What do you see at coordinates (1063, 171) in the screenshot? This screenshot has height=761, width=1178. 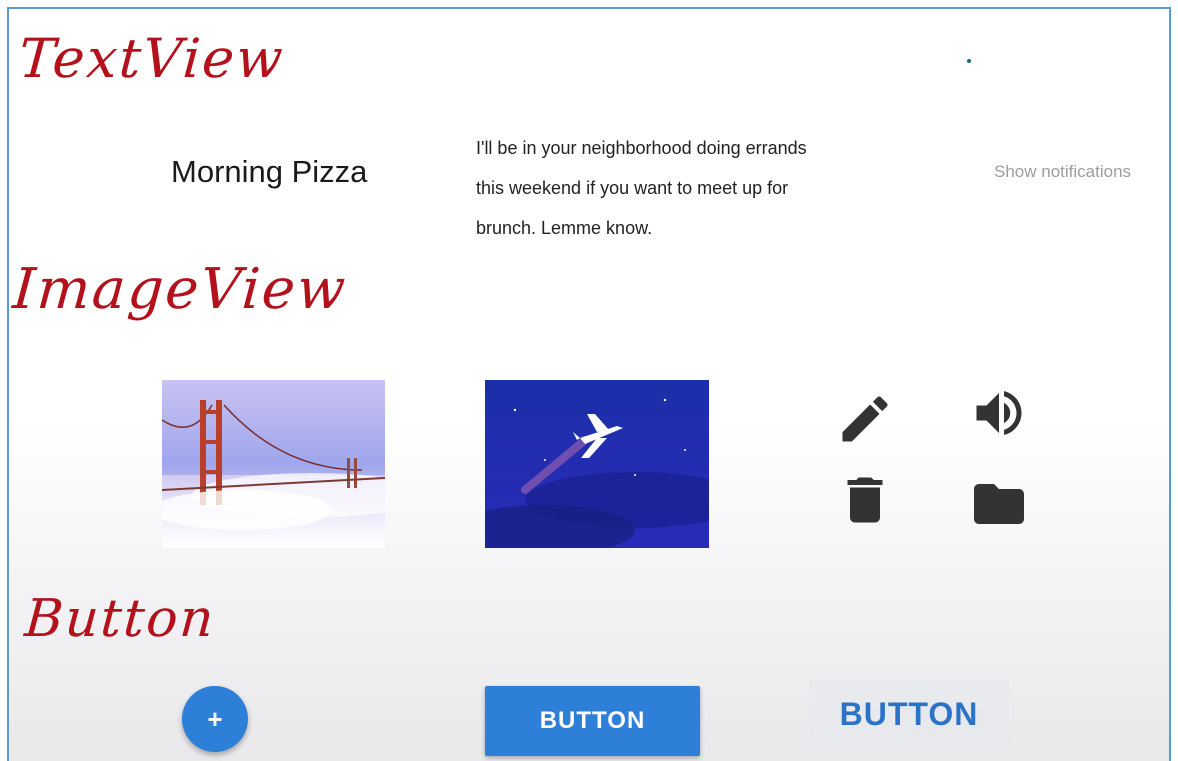 I see `textview-hint: Show notifications` at bounding box center [1063, 171].